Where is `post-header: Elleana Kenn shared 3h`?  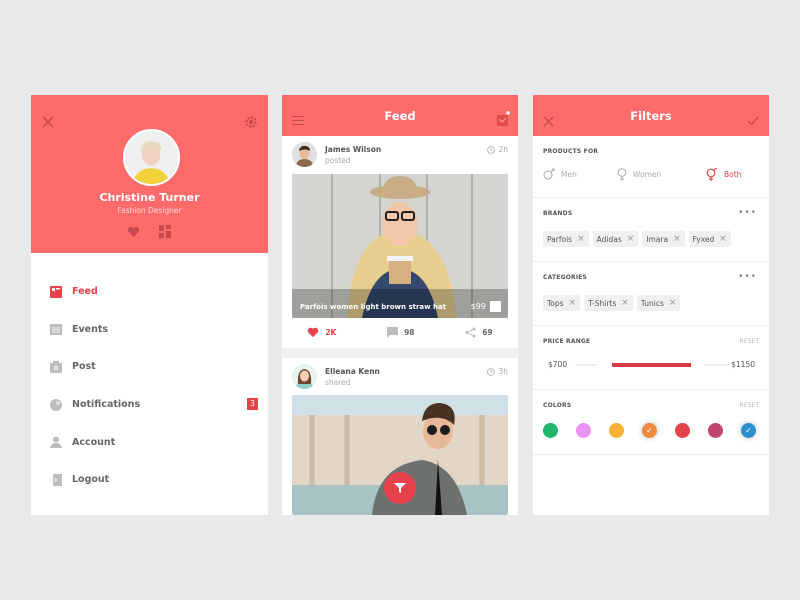
post-header: Elleana Kenn shared 3h is located at coordinates (400, 377).